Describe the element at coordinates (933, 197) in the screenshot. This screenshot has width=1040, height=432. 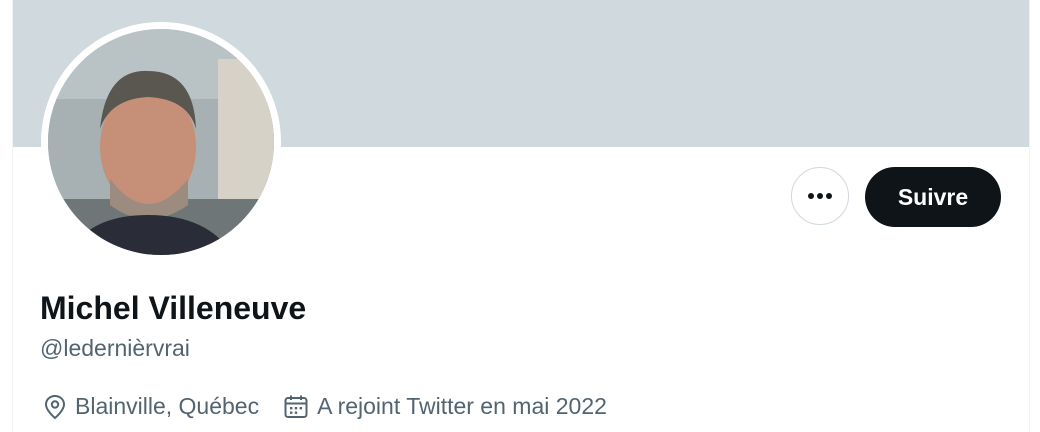
I see `follow-button: Suivre` at that location.